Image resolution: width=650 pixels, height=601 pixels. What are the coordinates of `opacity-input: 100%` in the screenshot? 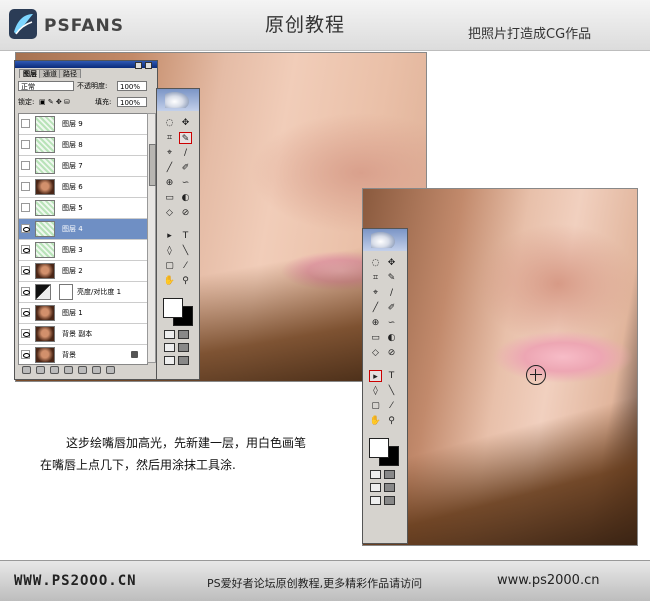 It's located at (132, 86).